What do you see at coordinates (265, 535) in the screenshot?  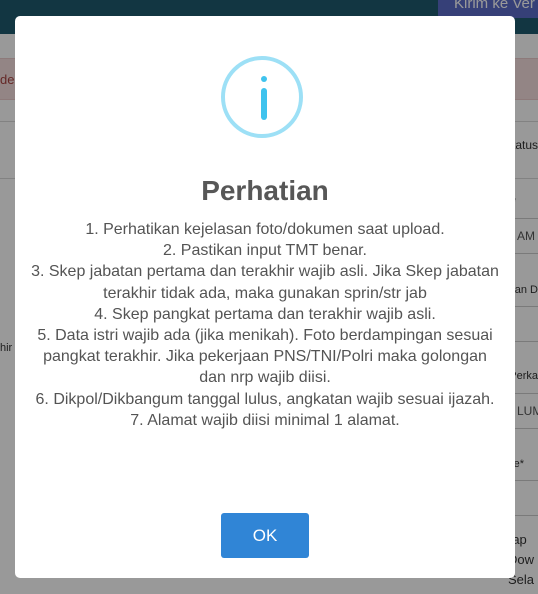 I see `ok-button: OK` at bounding box center [265, 535].